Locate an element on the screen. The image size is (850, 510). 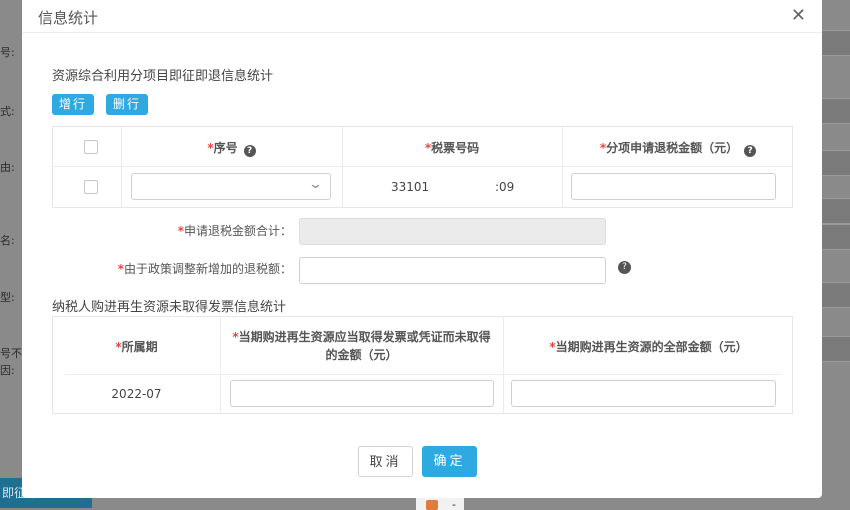
bg-label: 号: is located at coordinates (7, 52).